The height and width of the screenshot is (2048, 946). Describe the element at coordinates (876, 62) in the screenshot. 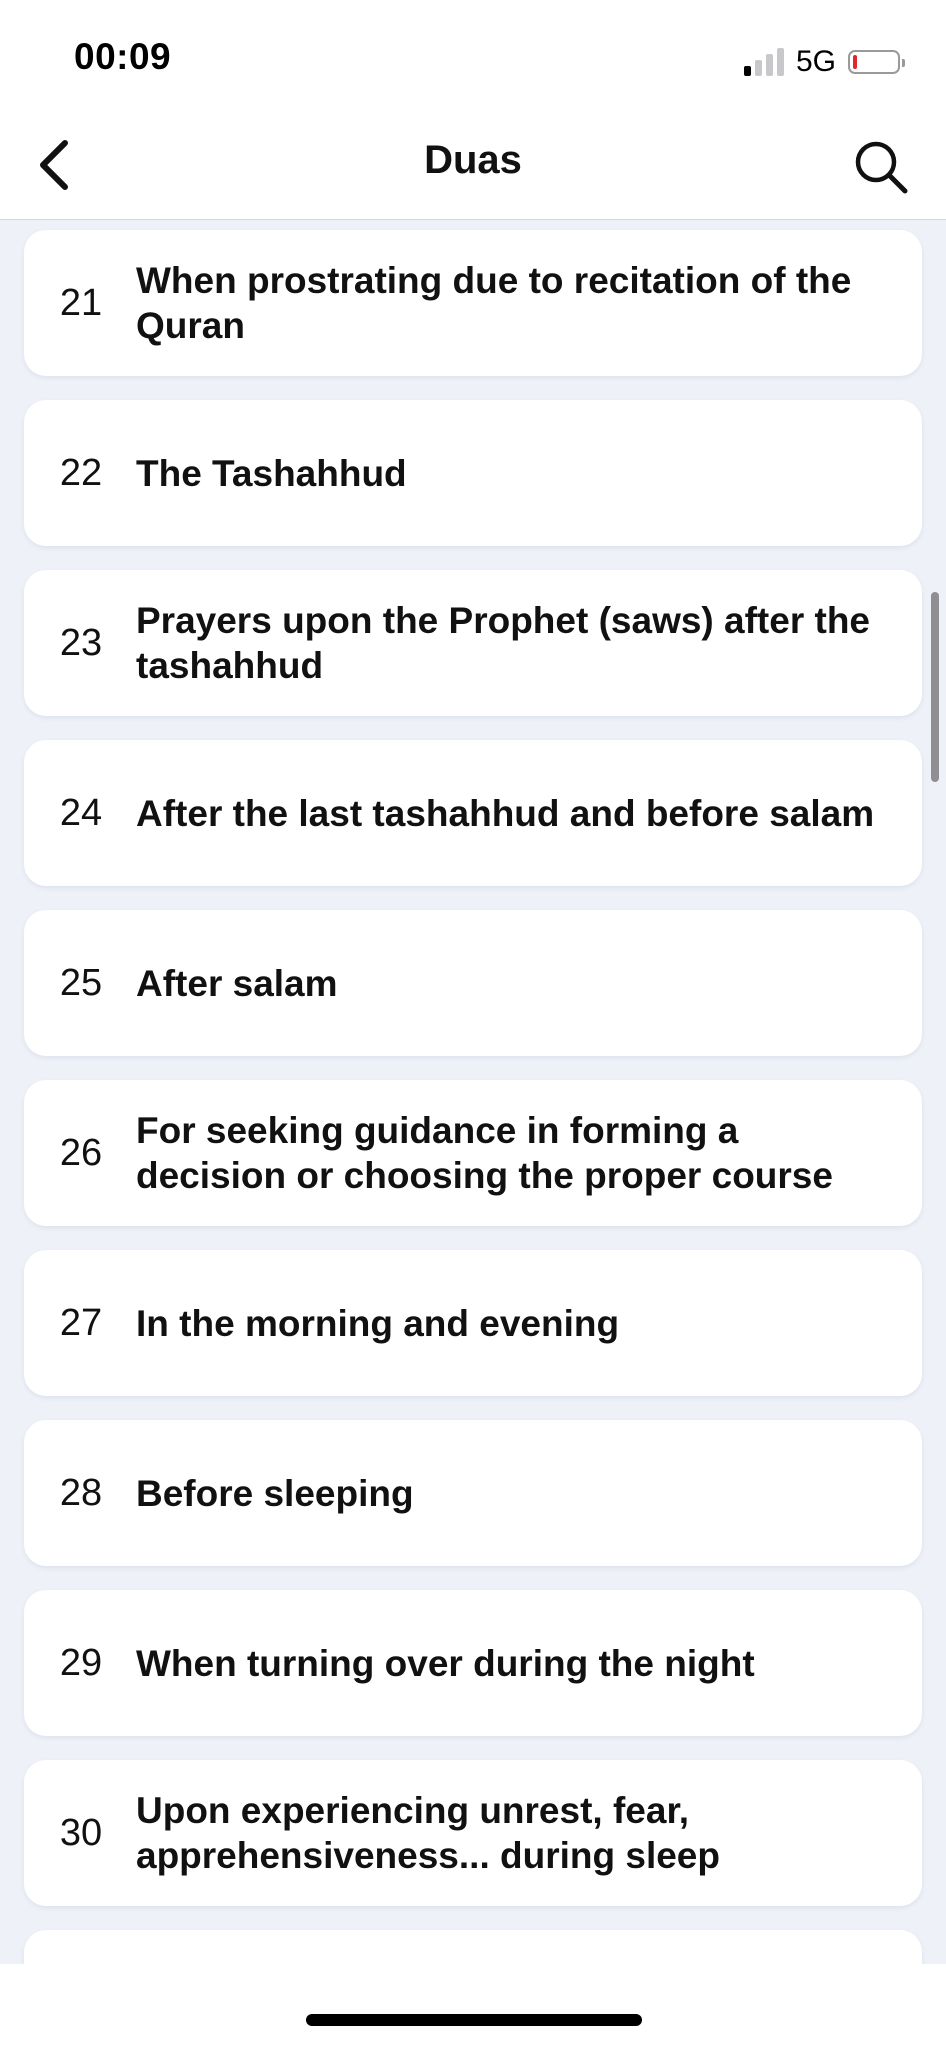

I see `battery-icon` at that location.